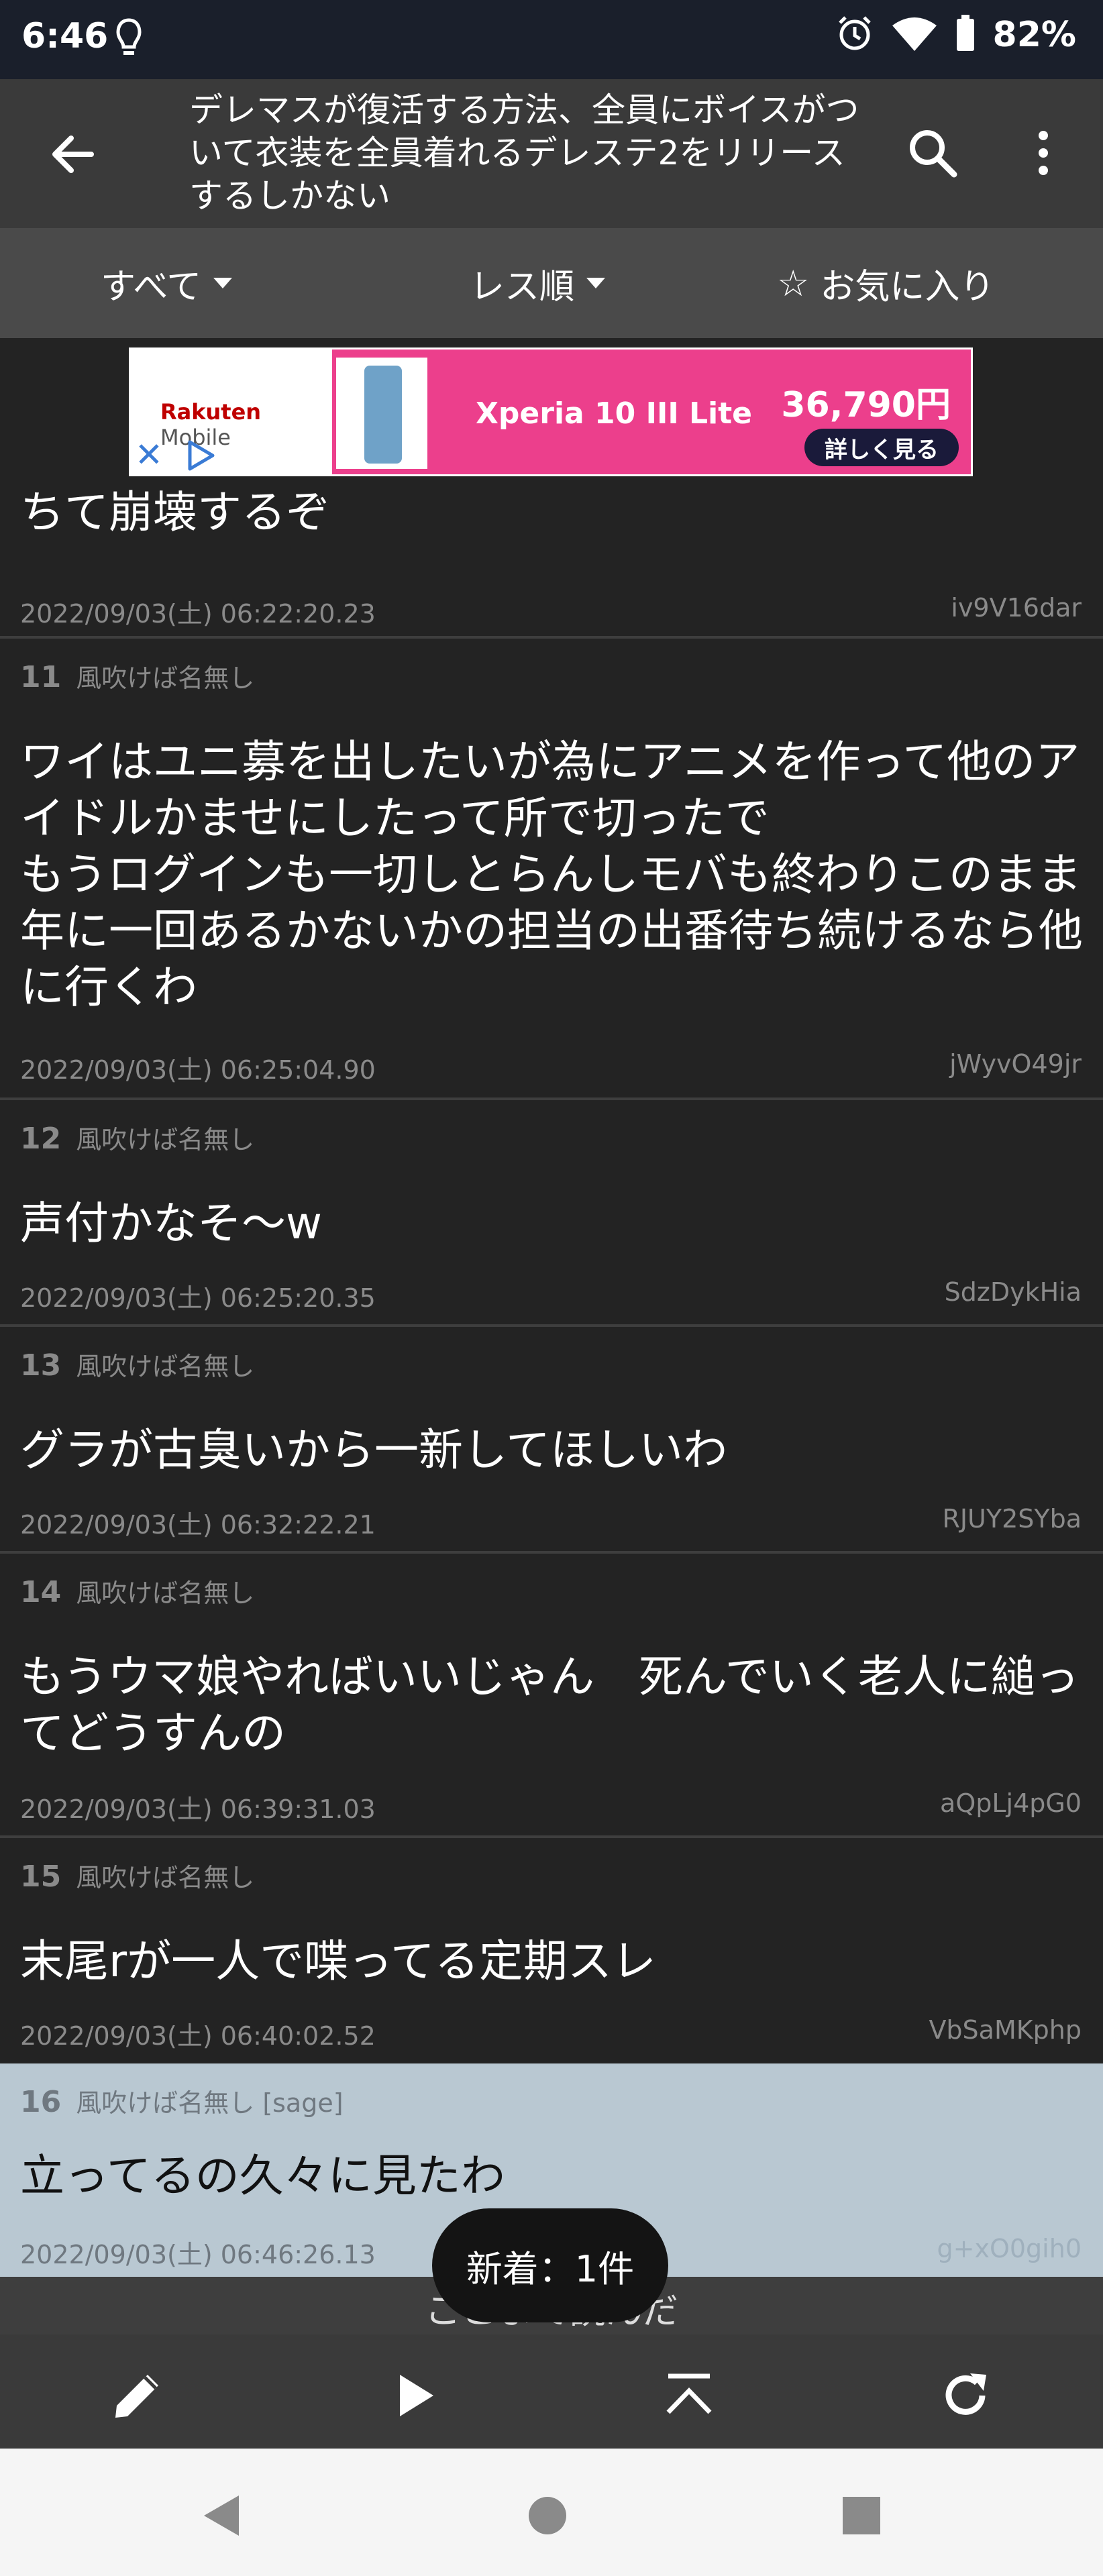  What do you see at coordinates (128, 40) in the screenshot?
I see `lightbulb-icon` at bounding box center [128, 40].